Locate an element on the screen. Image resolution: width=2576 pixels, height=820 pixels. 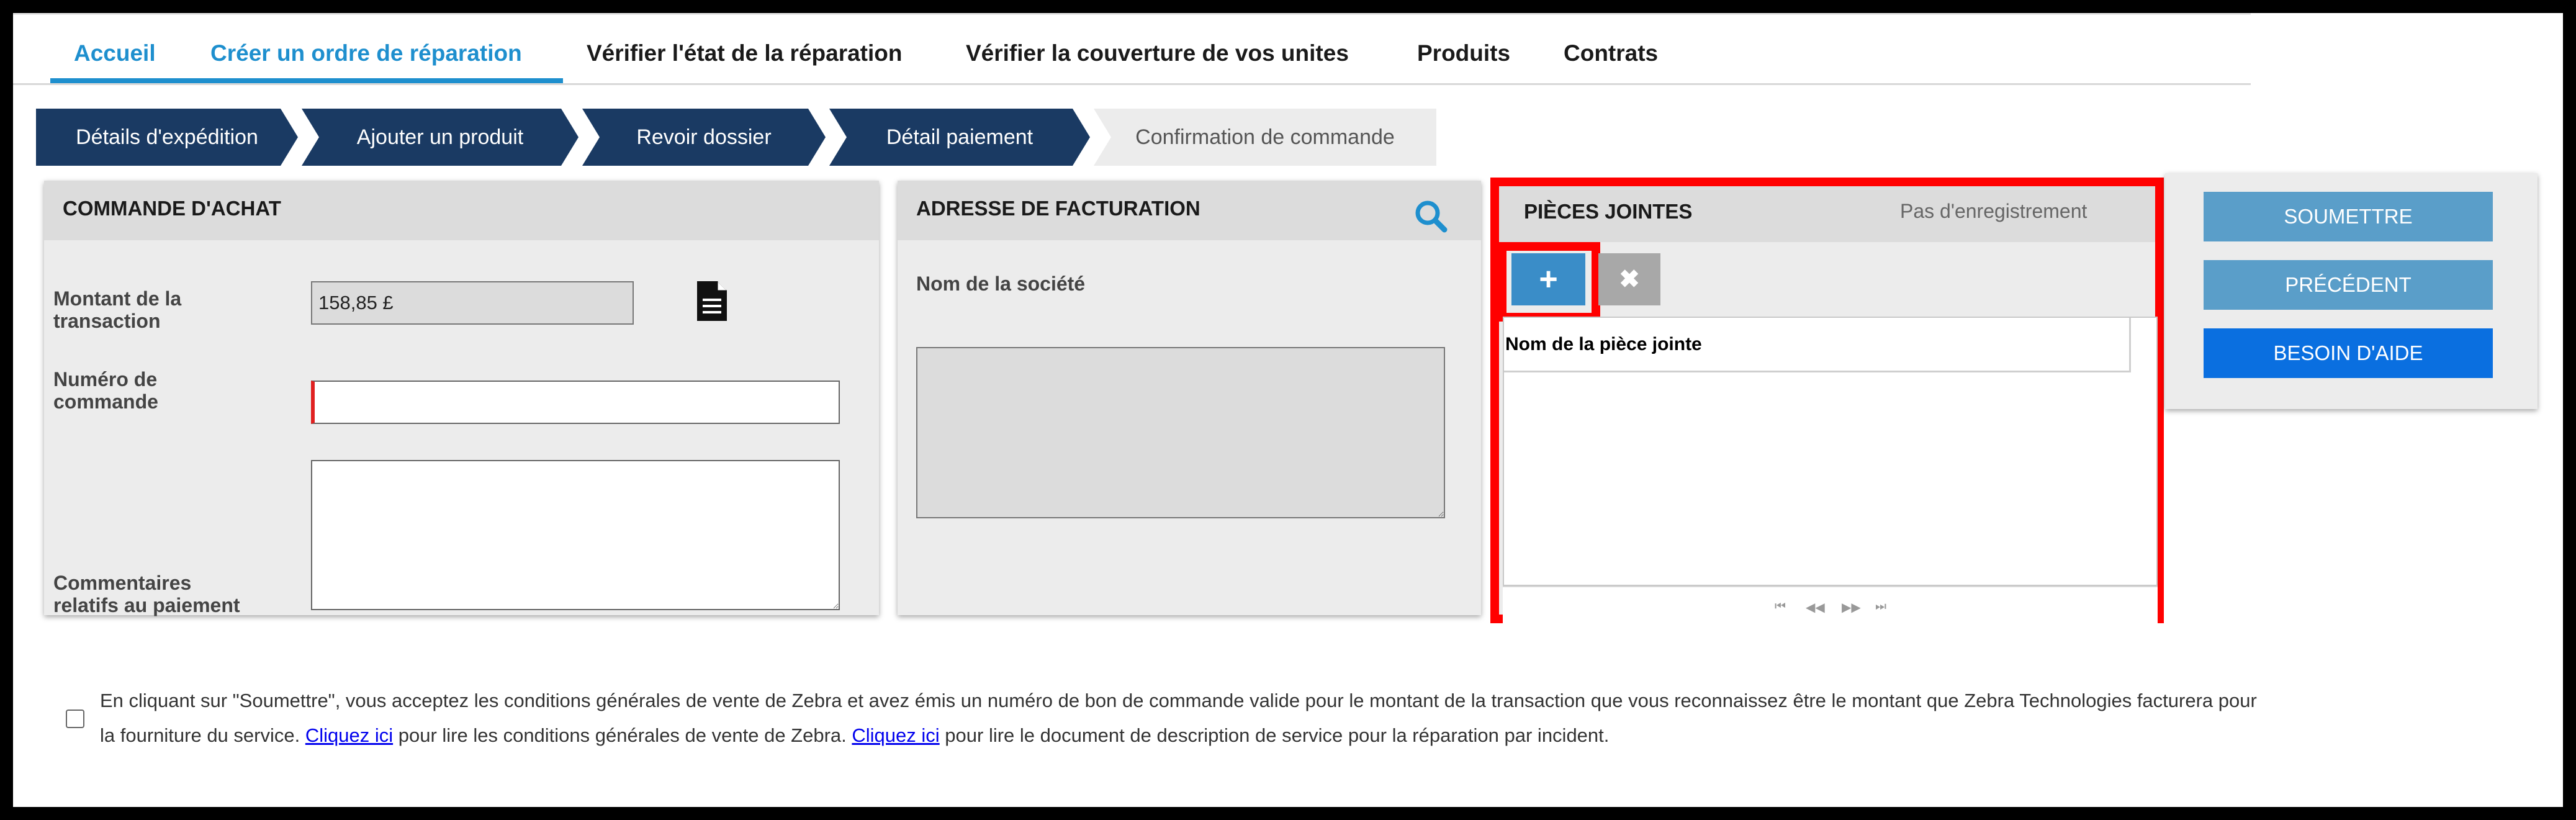
step-label: Détails d'expédition is located at coordinates (167, 137).